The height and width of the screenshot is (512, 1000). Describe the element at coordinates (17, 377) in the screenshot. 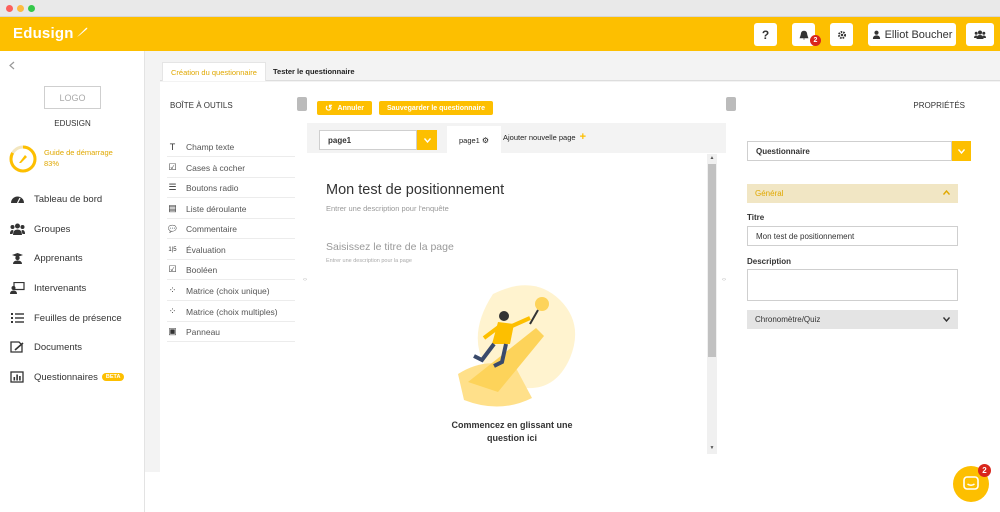

I see `chart-icon` at that location.